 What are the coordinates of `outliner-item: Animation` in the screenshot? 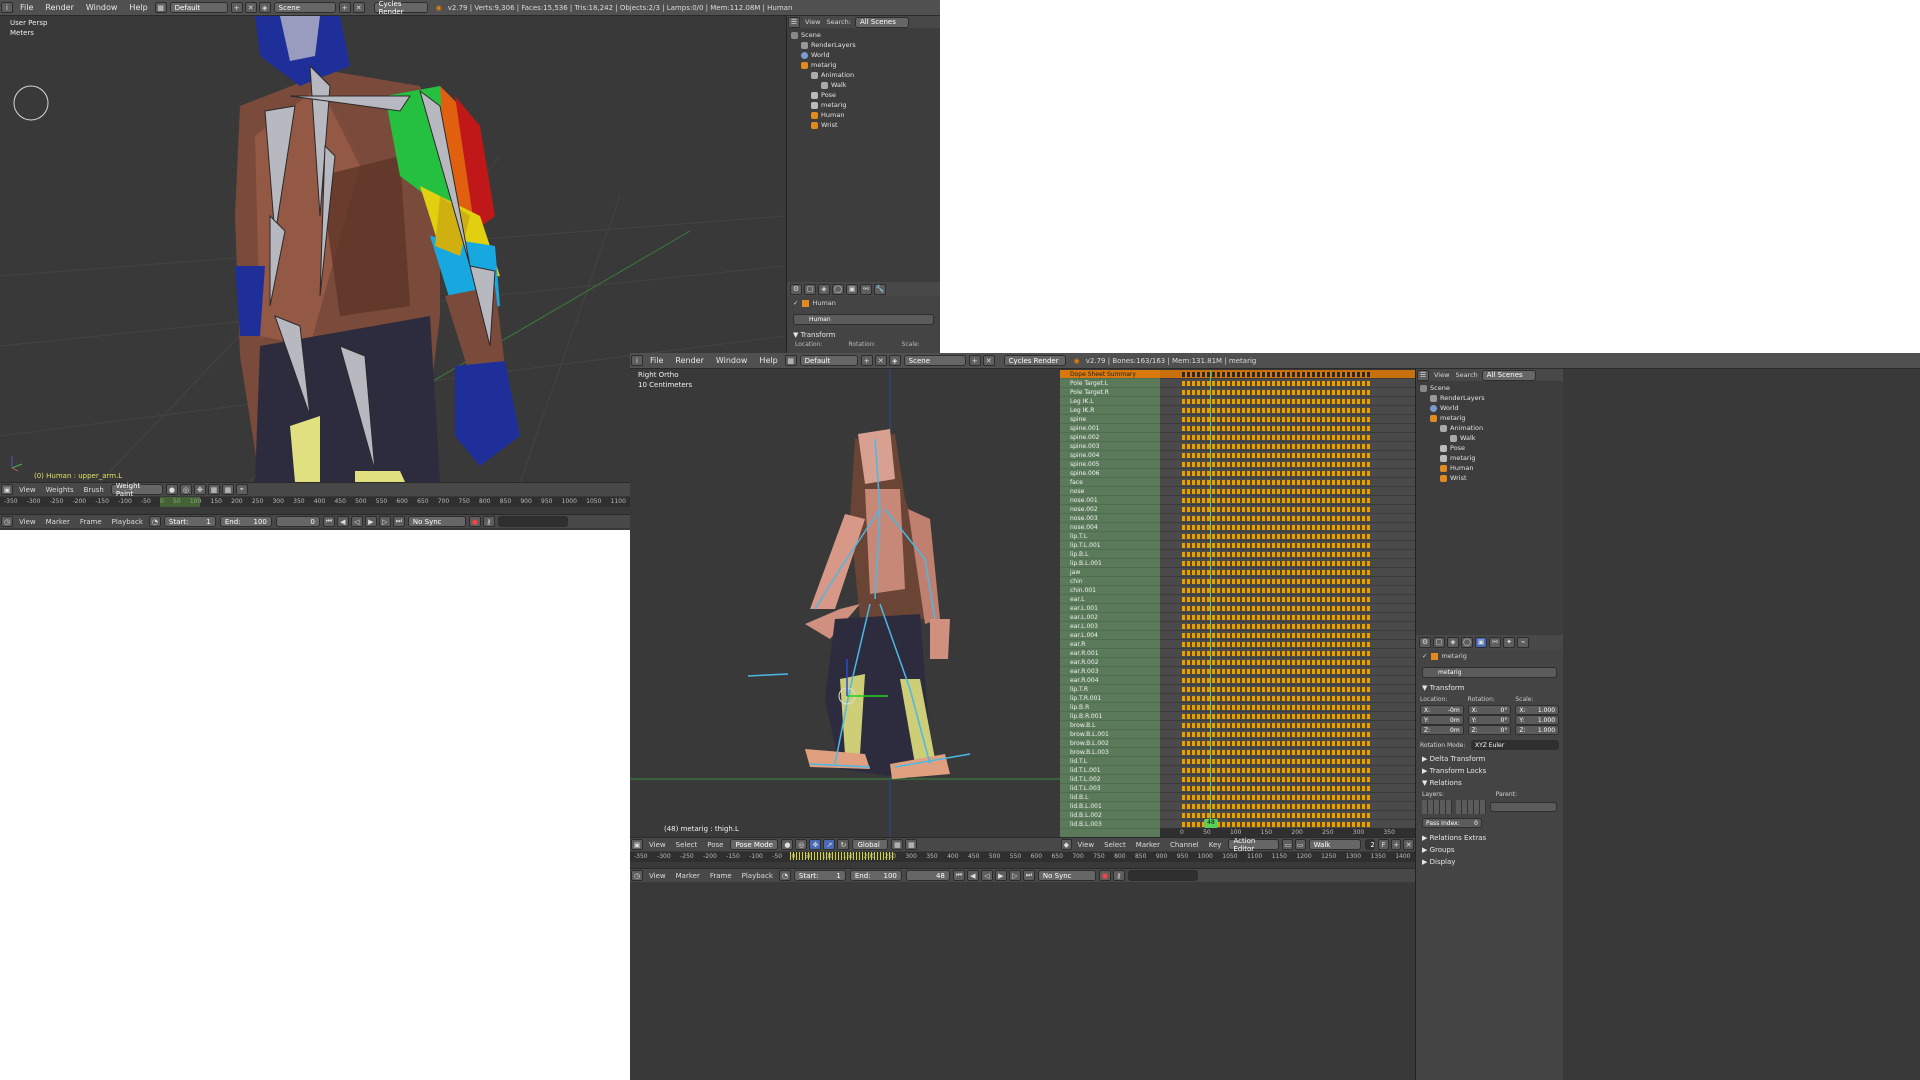 It's located at (1489, 428).